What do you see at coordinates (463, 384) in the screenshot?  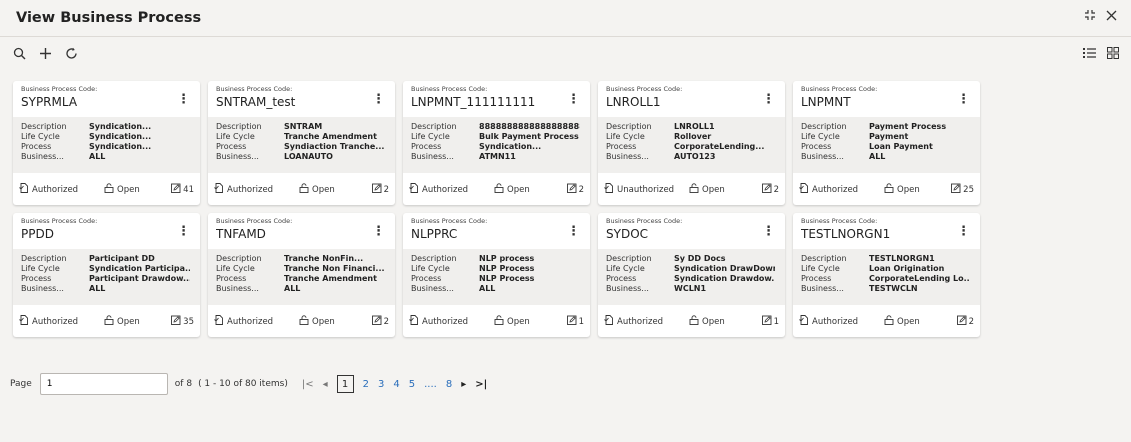 I see `next-page-button: ▸` at bounding box center [463, 384].